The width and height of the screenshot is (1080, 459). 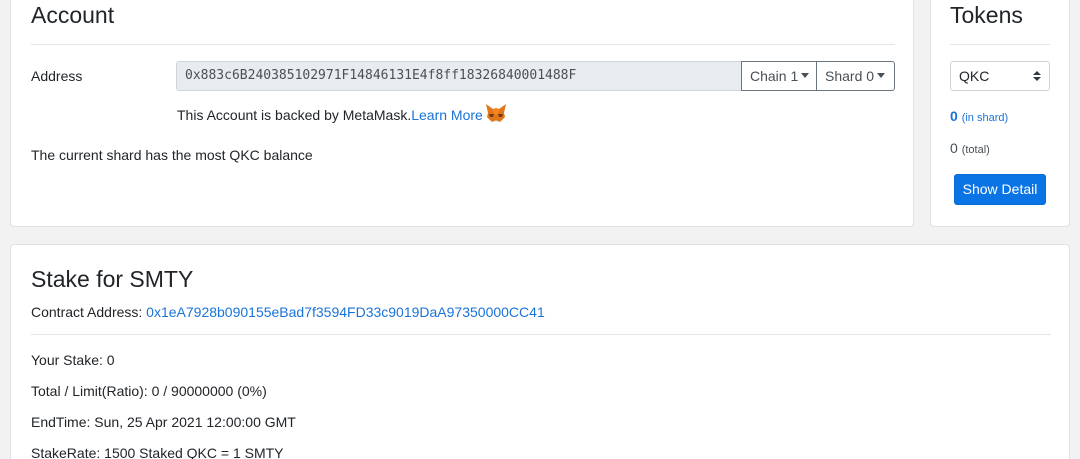 I want to click on end-time: EndTime: Sun, 25 Apr 2021 12:00:00 GMT, so click(x=163, y=422).